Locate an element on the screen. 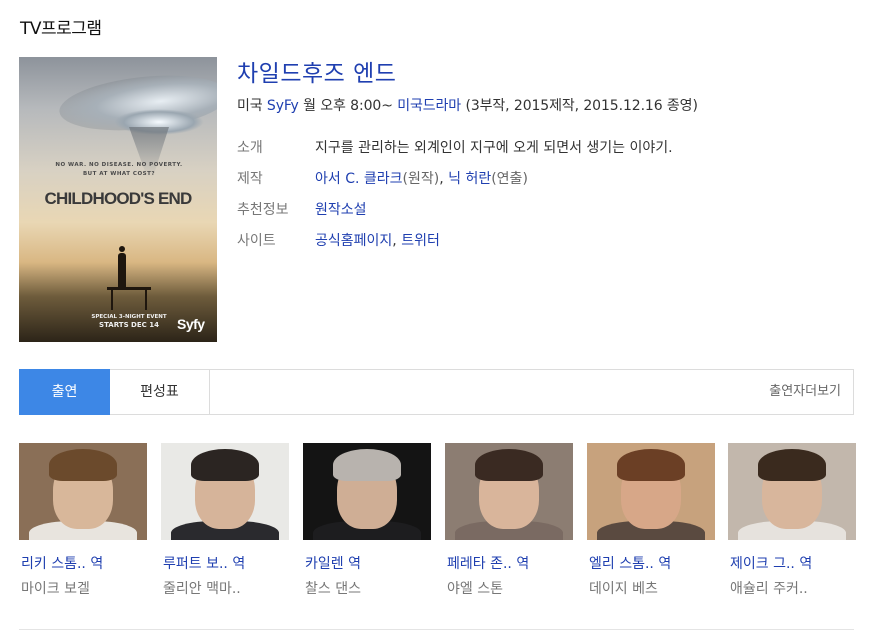  recommend-label: 추천정보 is located at coordinates (263, 210).